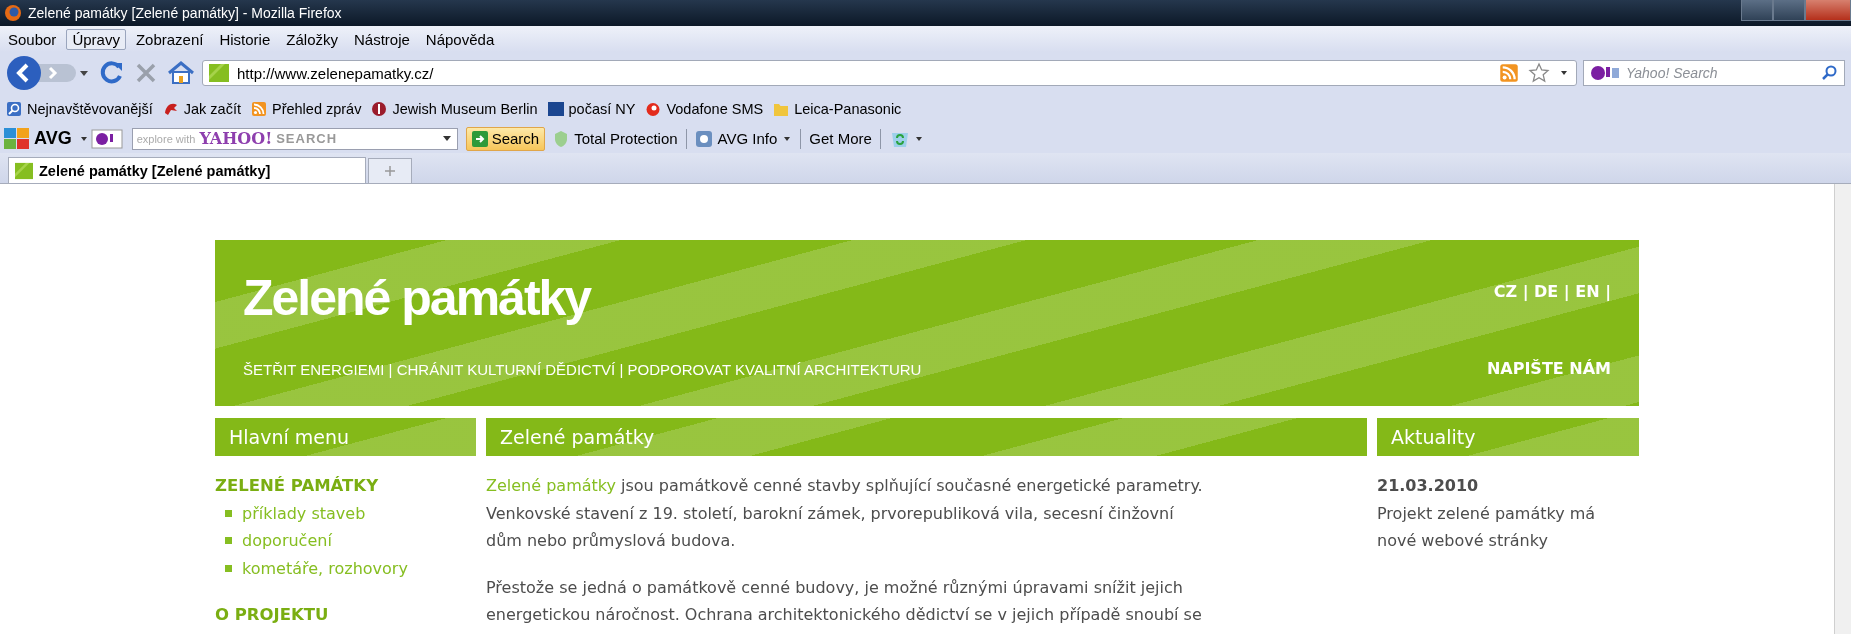 This screenshot has height=634, width=1851. I want to click on section-header: Hlavní menu, so click(345, 437).